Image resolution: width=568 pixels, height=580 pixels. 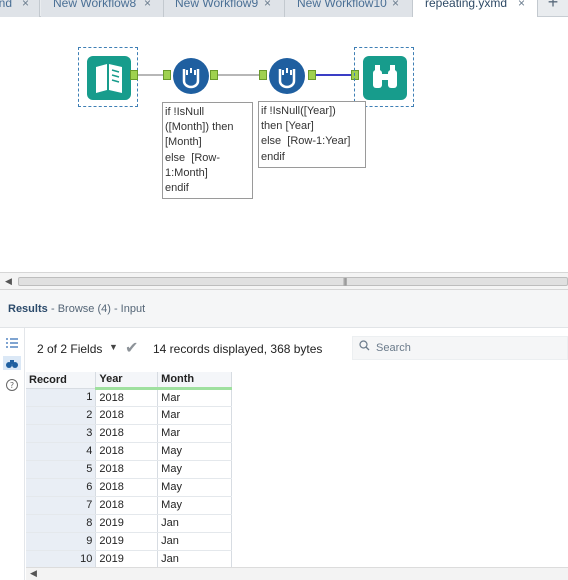 I want to click on table-row: 10 2019 Jan, so click(x=129, y=559).